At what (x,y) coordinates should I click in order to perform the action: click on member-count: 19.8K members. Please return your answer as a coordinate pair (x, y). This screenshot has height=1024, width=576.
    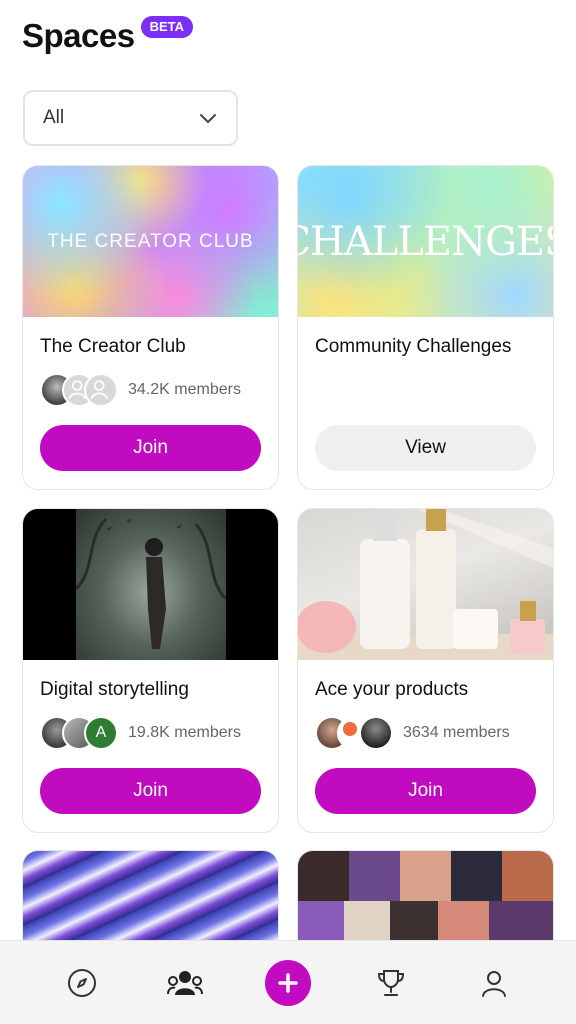
    Looking at the image, I should click on (184, 732).